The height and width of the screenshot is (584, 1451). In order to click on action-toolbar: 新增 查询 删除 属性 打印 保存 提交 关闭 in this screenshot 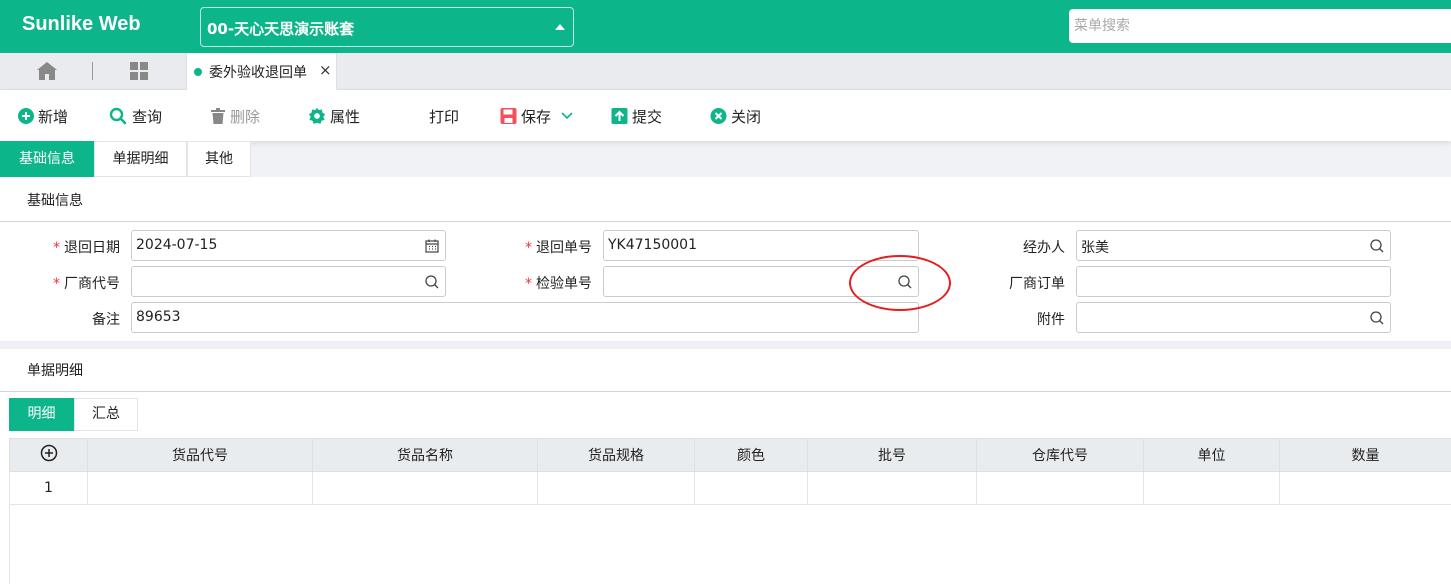, I will do `click(725, 115)`.